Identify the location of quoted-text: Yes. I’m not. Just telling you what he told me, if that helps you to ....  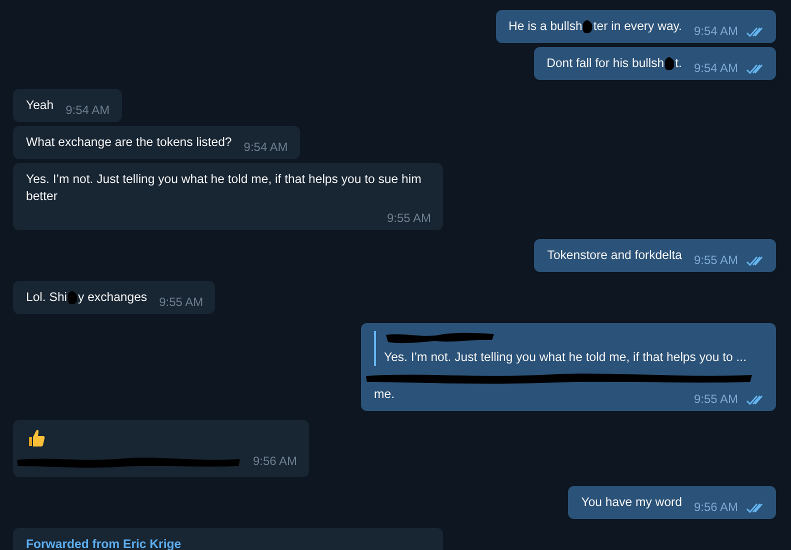
(566, 357).